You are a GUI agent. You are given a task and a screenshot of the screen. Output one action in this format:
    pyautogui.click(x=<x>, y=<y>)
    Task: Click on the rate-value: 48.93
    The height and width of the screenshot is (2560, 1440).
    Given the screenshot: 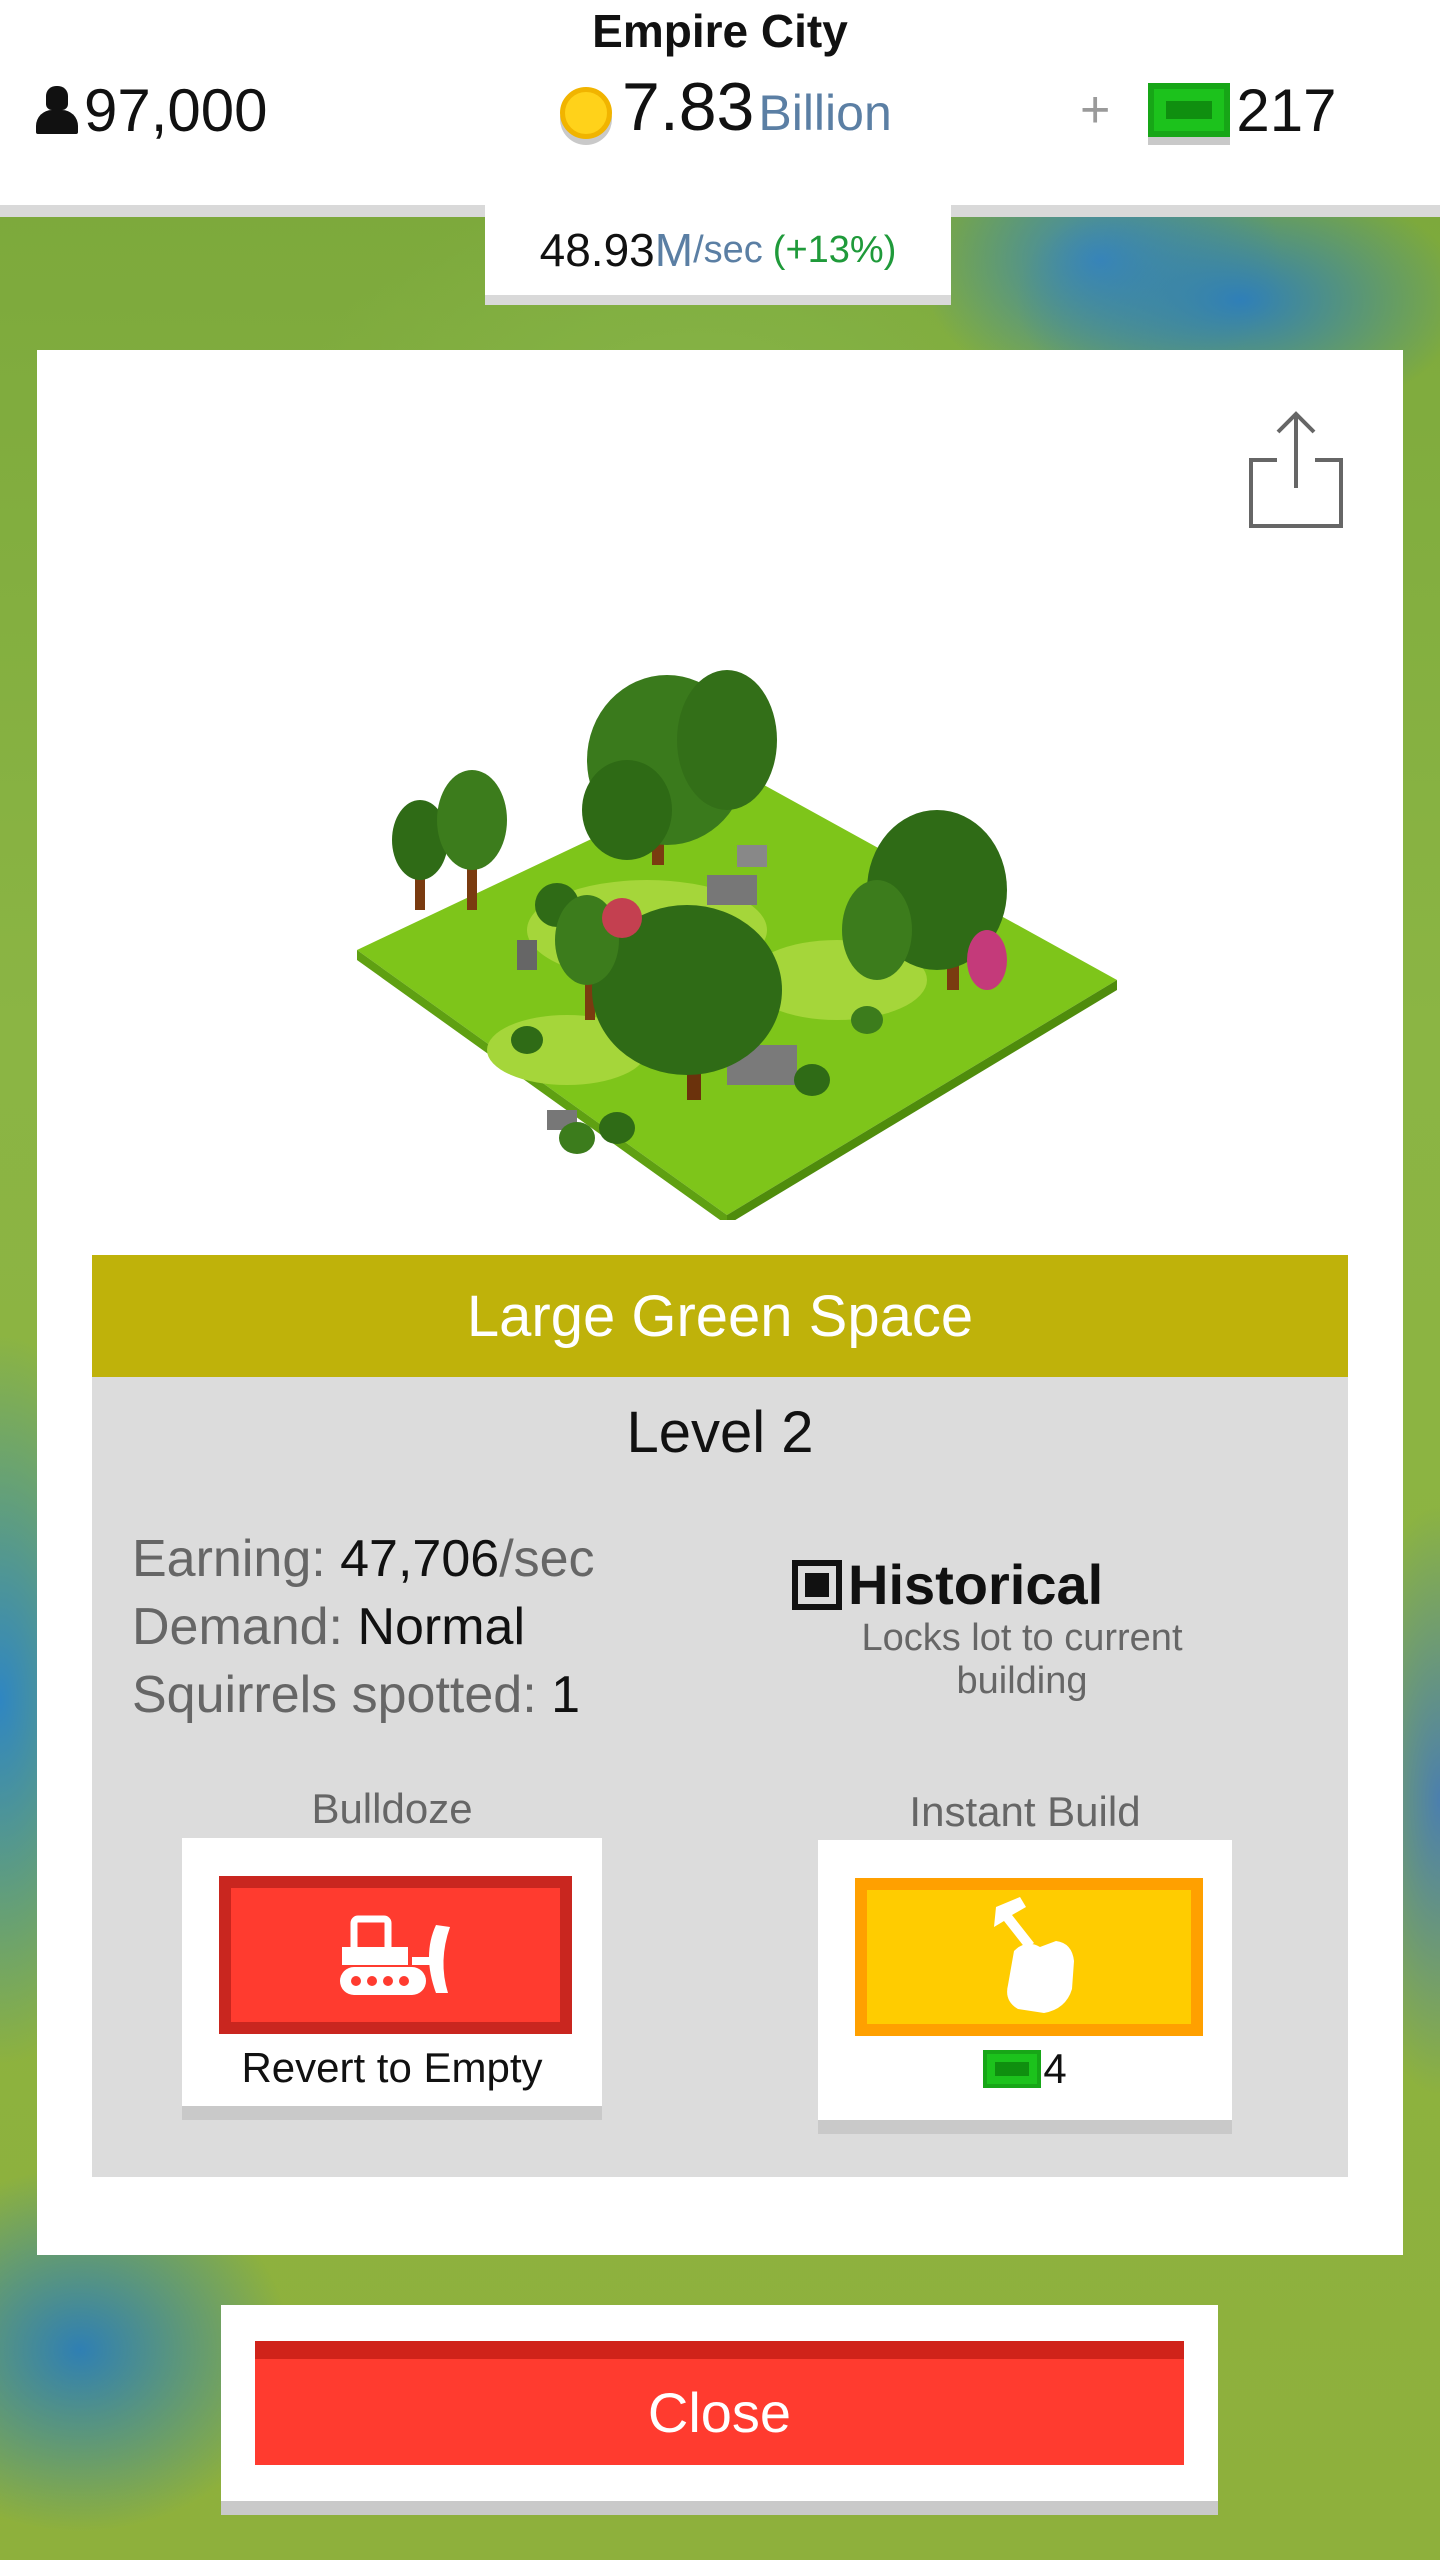 What is the action you would take?
    pyautogui.click(x=597, y=250)
    